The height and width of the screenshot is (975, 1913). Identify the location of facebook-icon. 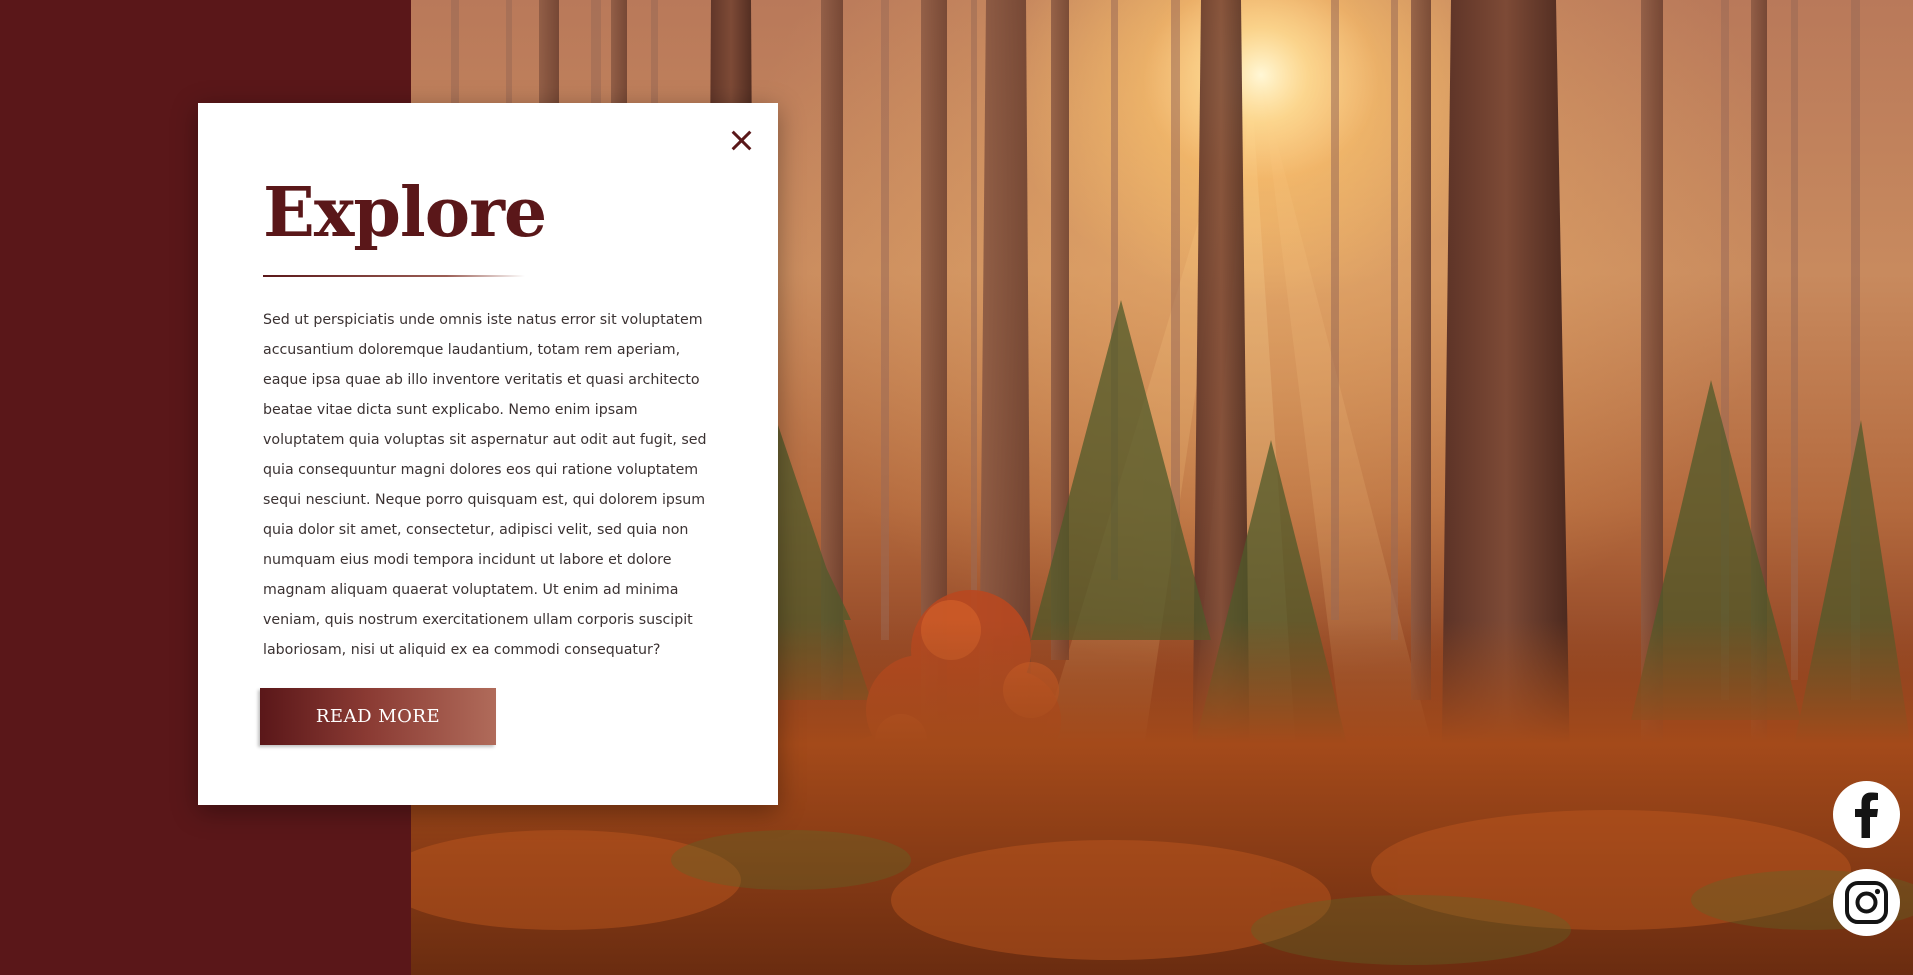
(1866, 814).